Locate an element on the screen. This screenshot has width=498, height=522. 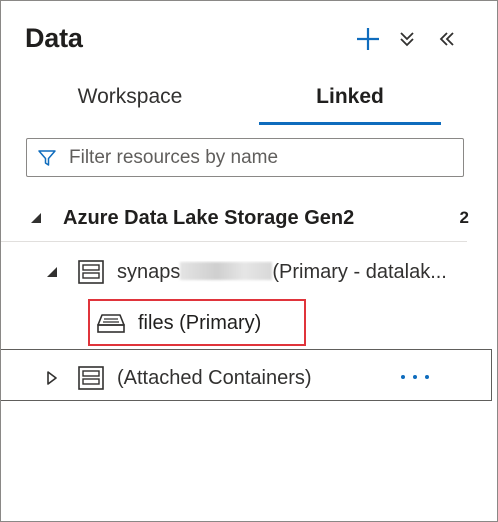
filter-box is located at coordinates (245, 157).